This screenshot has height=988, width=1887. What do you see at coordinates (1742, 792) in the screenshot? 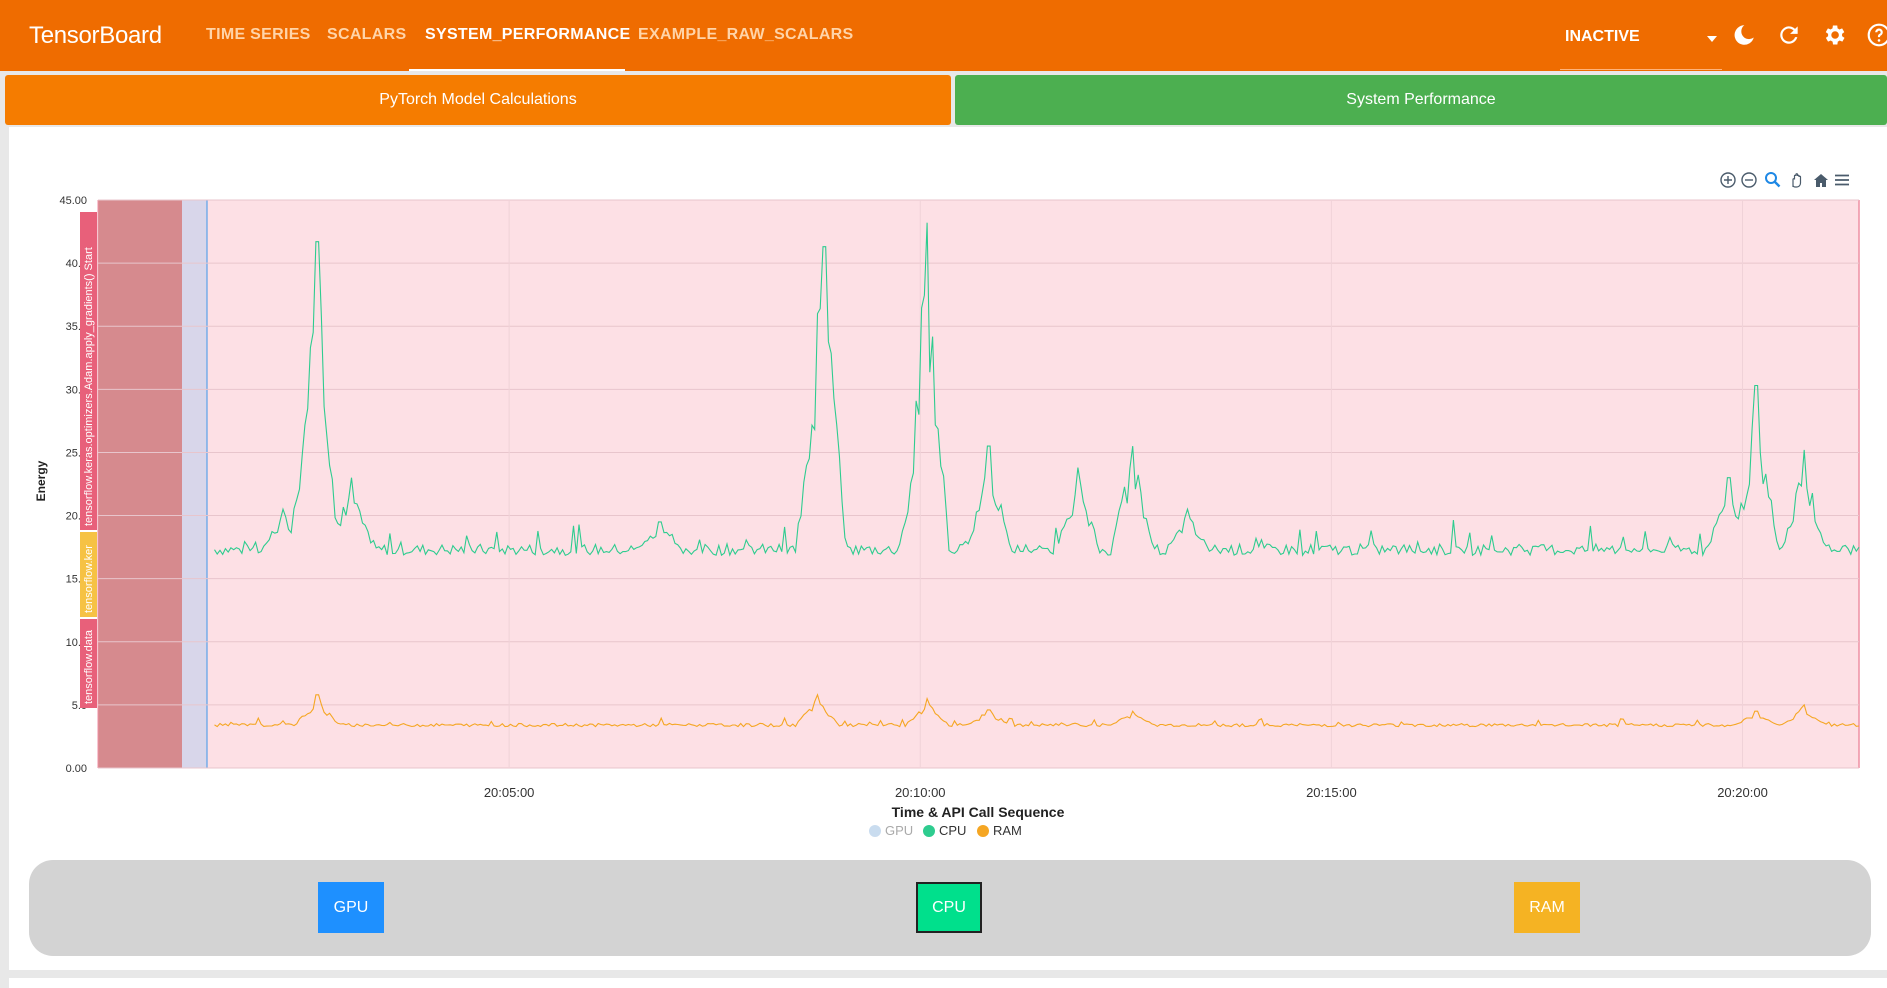
I see `x-tick-label: 20:20:00` at bounding box center [1742, 792].